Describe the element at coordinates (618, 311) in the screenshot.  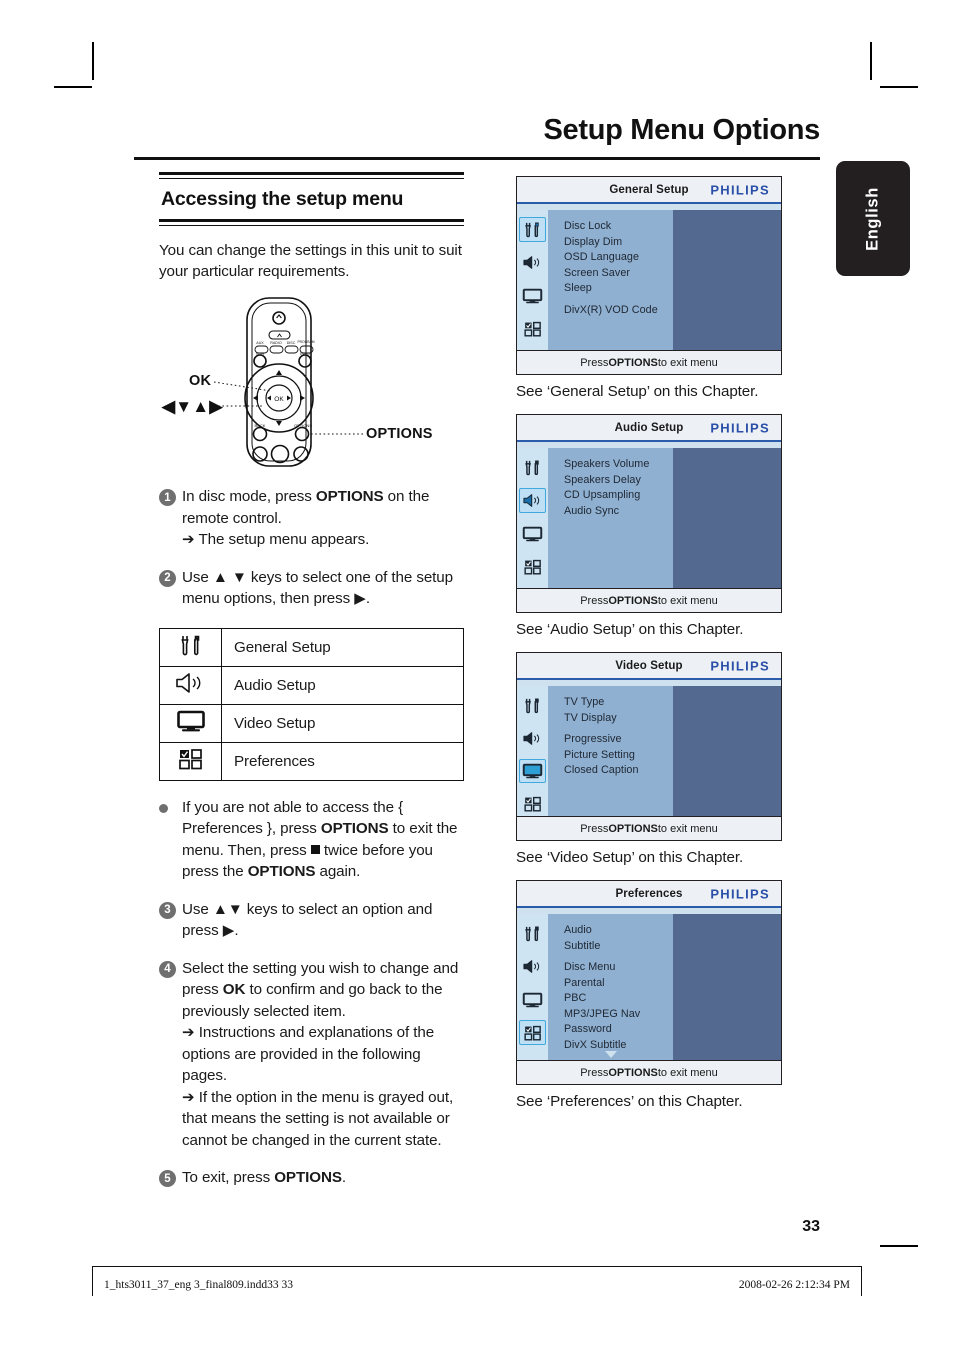
I see `menu-item: DivX(R) VOD Code` at that location.